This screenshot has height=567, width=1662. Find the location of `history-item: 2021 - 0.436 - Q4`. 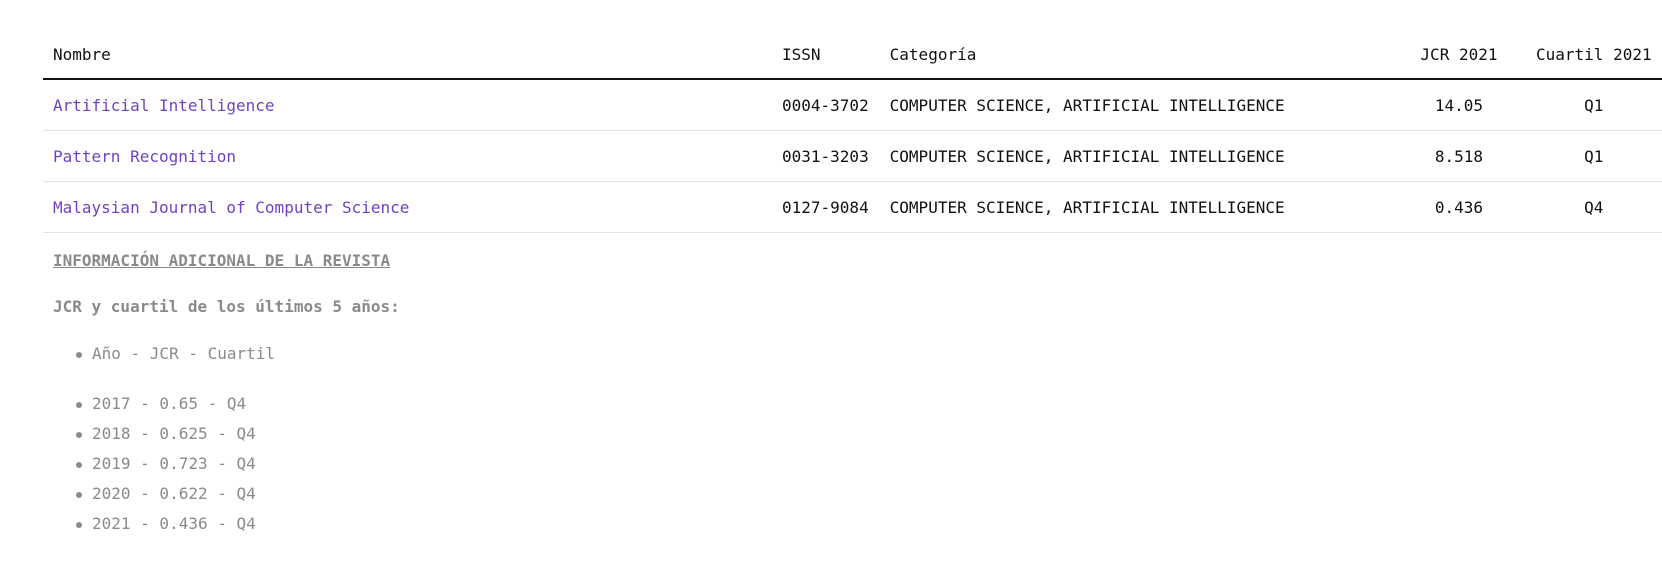

history-item: 2021 - 0.436 - Q4 is located at coordinates (226, 524).